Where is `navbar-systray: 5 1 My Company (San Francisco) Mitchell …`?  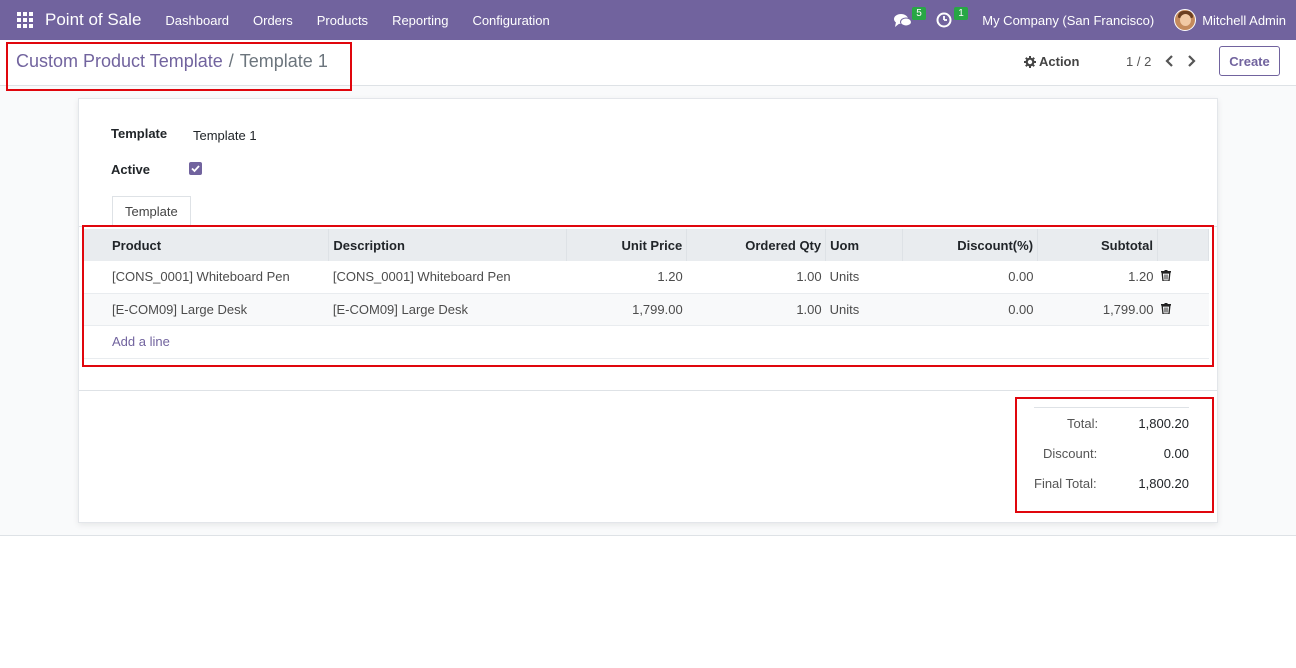
navbar-systray: 5 1 My Company (San Francisco) Mitchell … is located at coordinates (1095, 20).